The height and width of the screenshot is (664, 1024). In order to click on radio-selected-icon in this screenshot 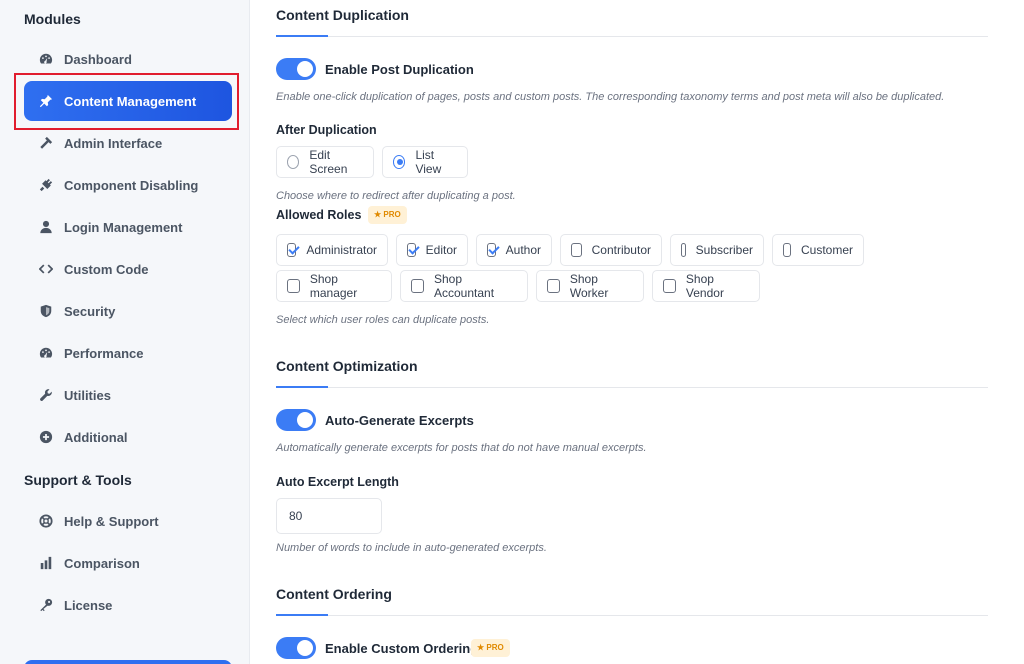, I will do `click(399, 162)`.